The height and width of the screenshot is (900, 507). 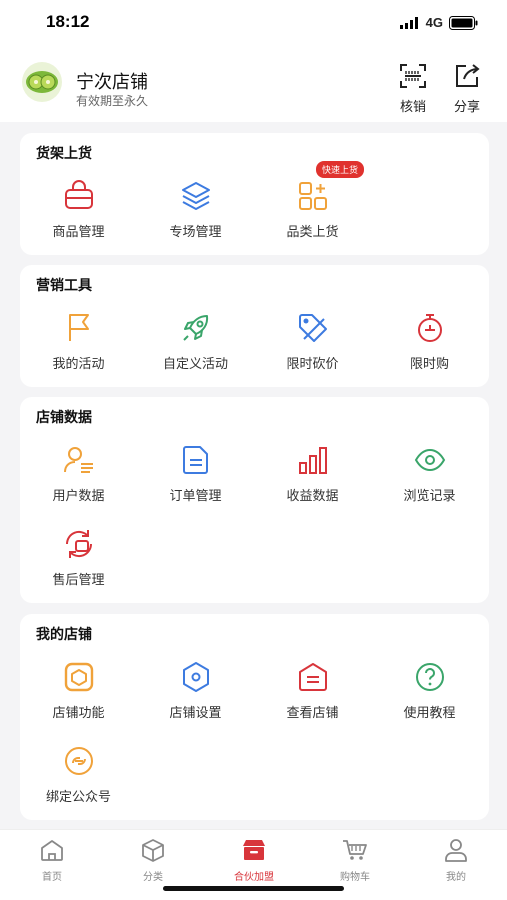 I want to click on grid-item-label: 绑定公众号, so click(x=78, y=797).